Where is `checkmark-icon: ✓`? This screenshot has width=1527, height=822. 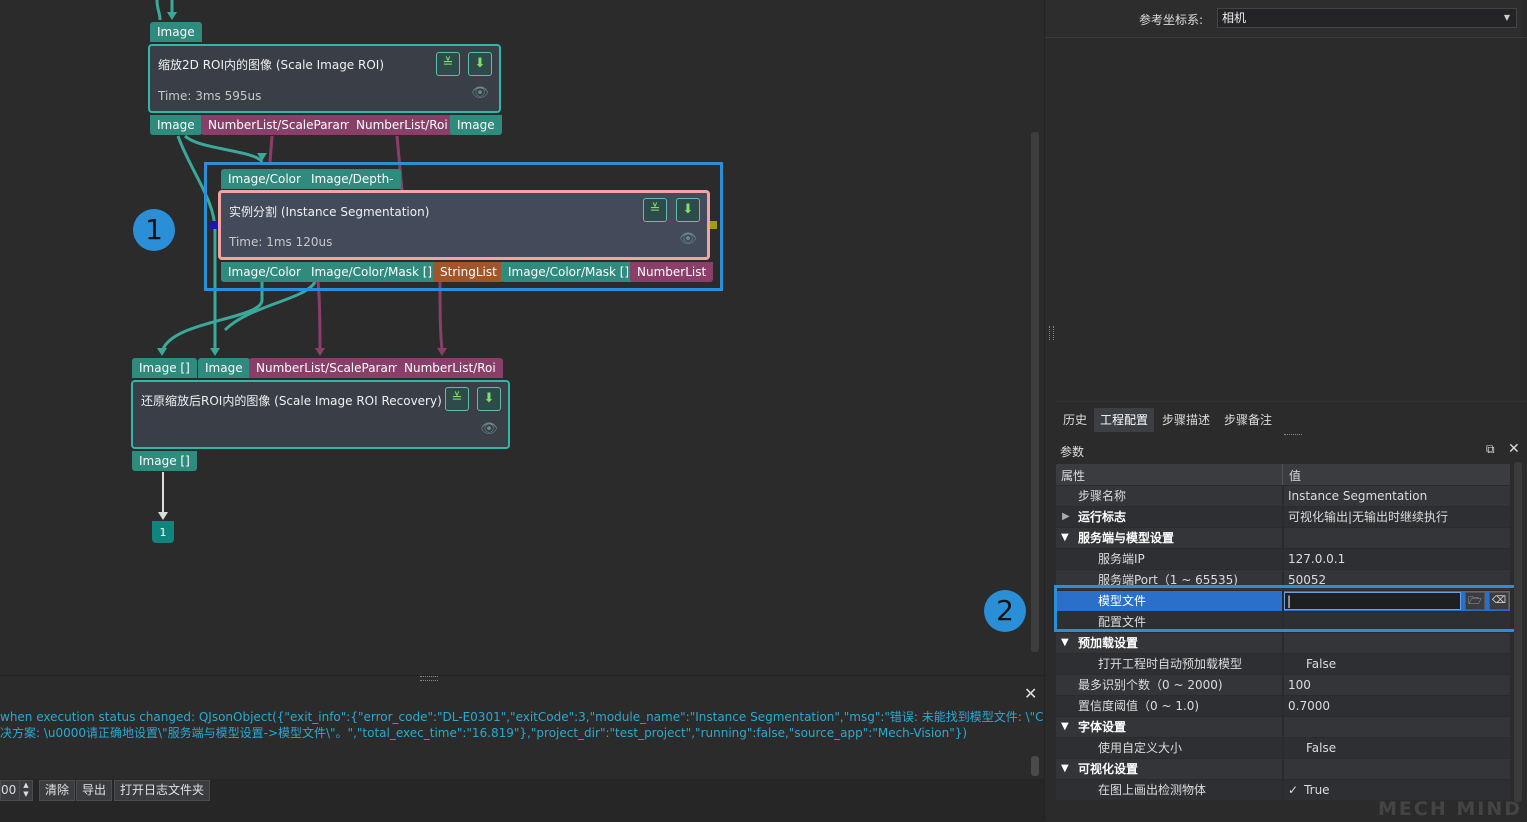
checkmark-icon: ✓ is located at coordinates (1293, 790).